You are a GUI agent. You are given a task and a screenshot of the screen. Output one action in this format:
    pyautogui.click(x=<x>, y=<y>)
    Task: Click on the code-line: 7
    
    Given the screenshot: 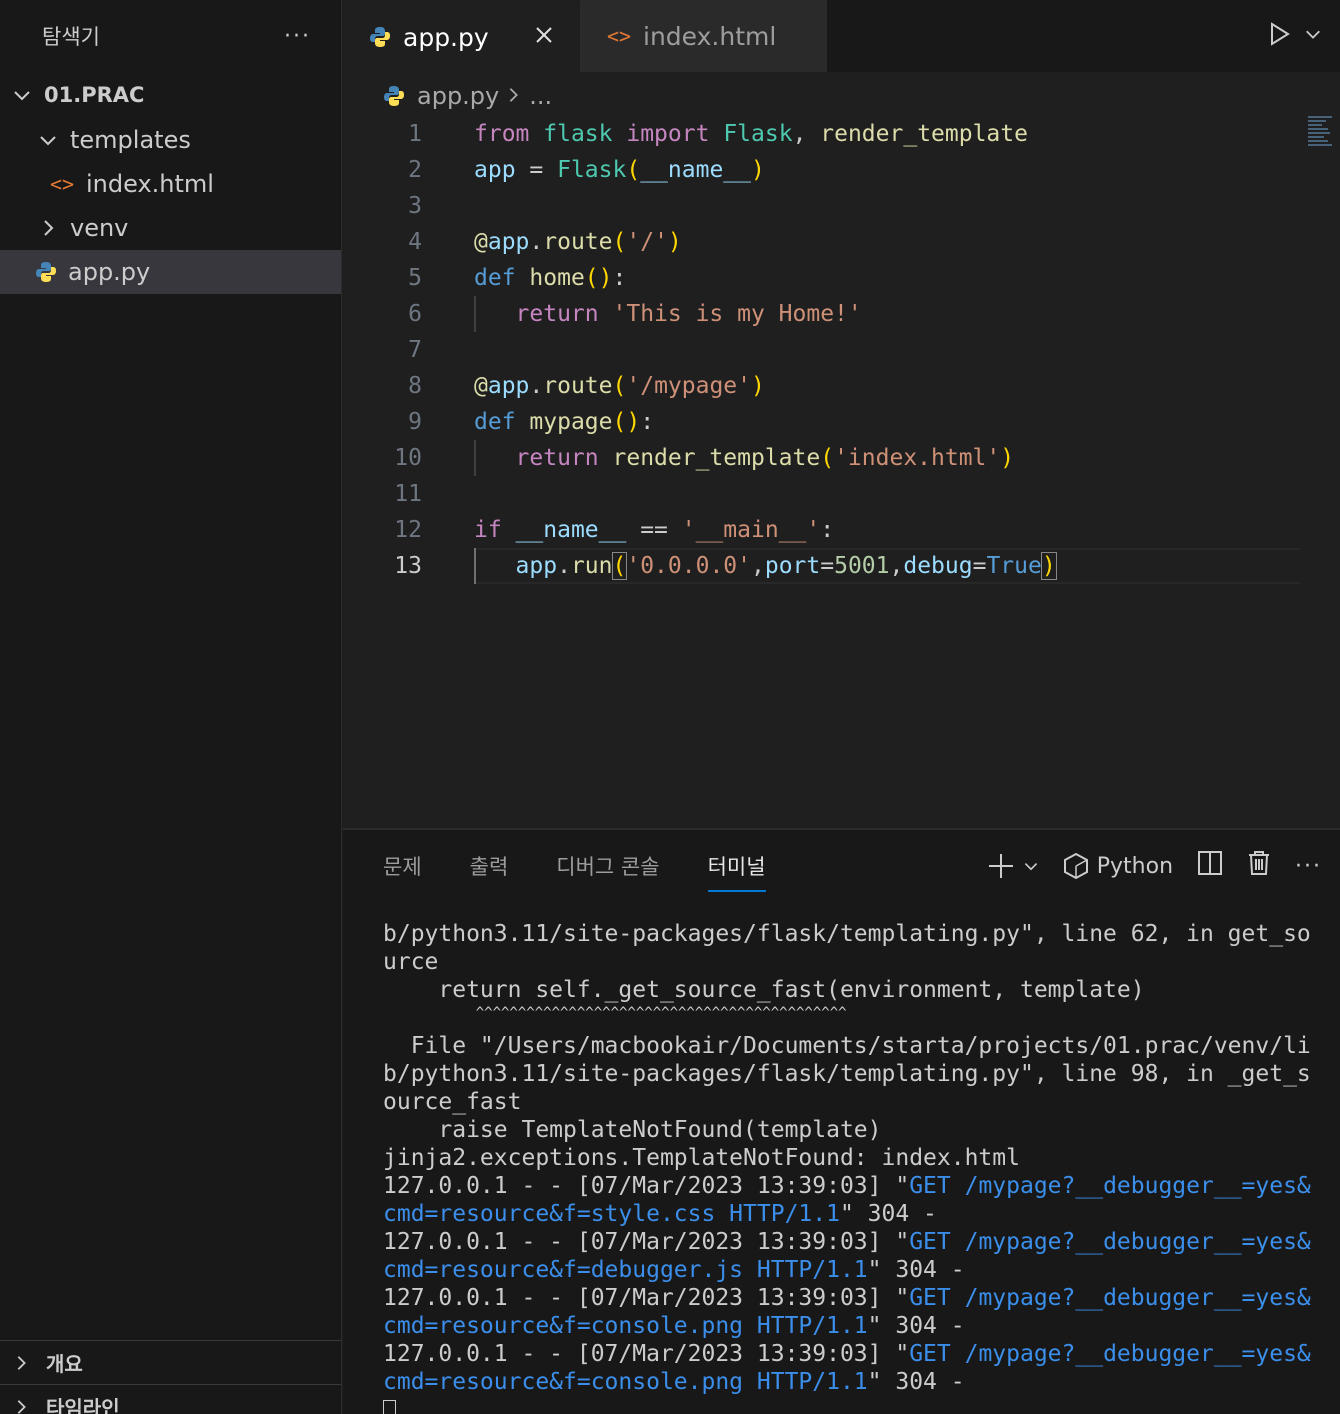 What is the action you would take?
    pyautogui.click(x=841, y=350)
    